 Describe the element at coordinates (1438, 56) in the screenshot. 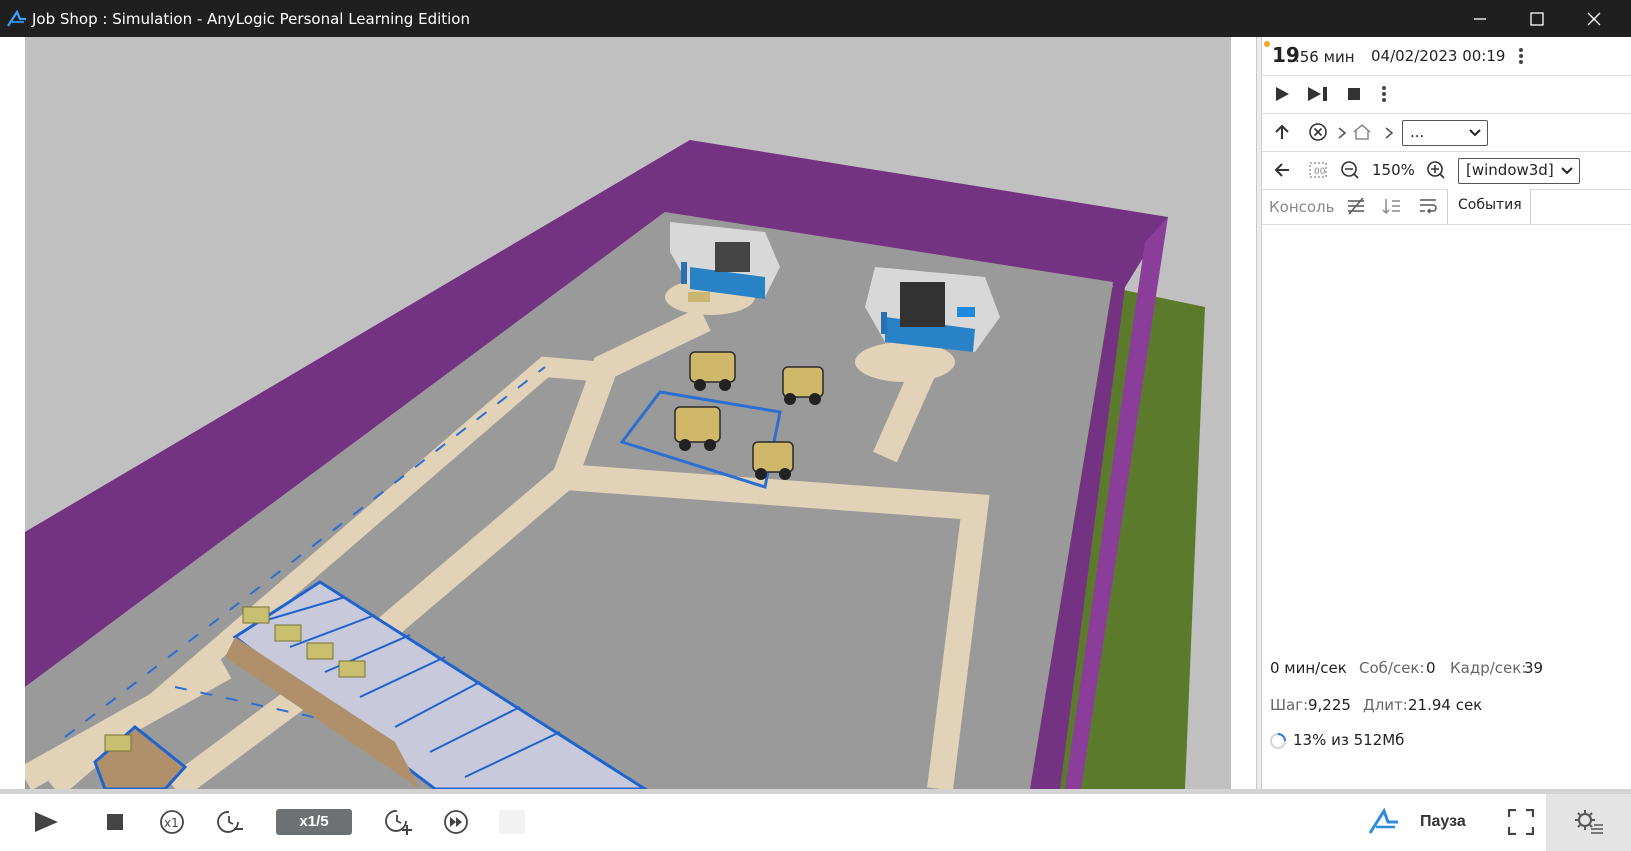

I see `model-date: 04/02/2023 00:19` at that location.